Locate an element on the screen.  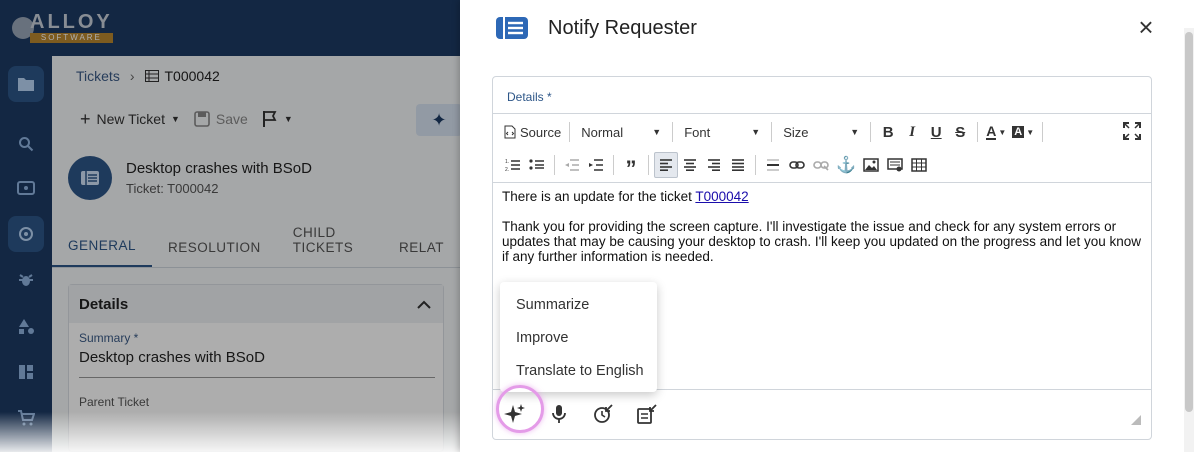
menu-item-translate: Translate to English is located at coordinates (578, 370).